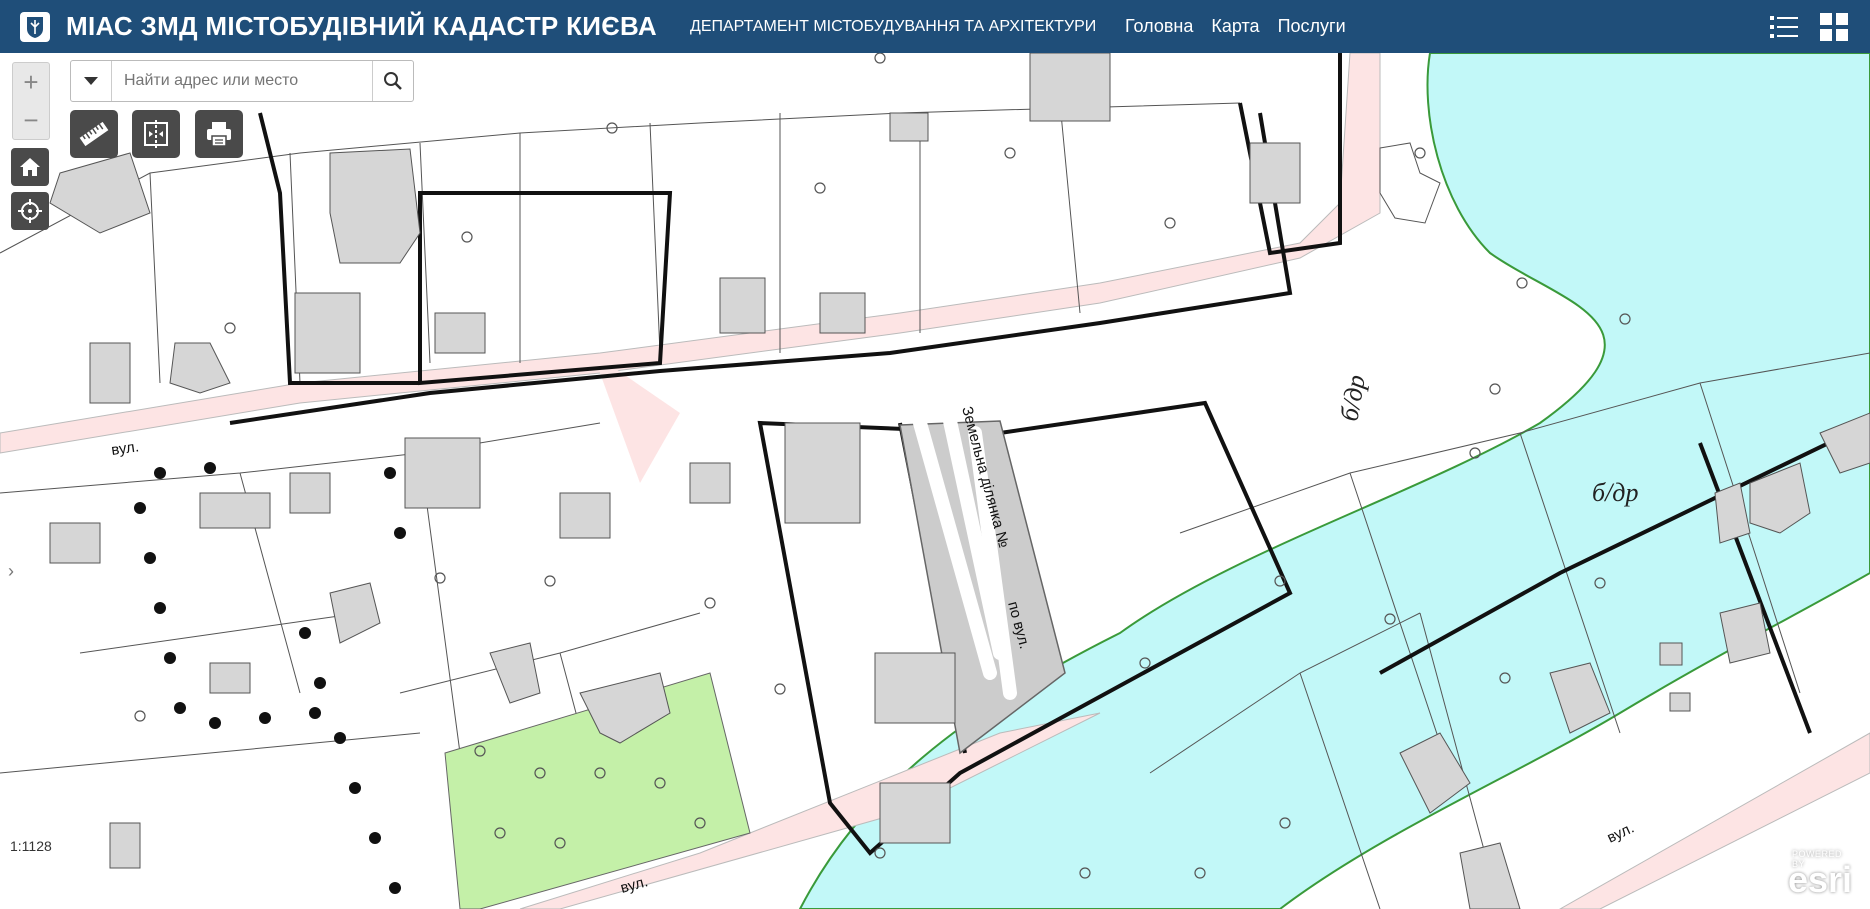 The width and height of the screenshot is (1870, 909). I want to click on nav-home: Головна, so click(1159, 26).